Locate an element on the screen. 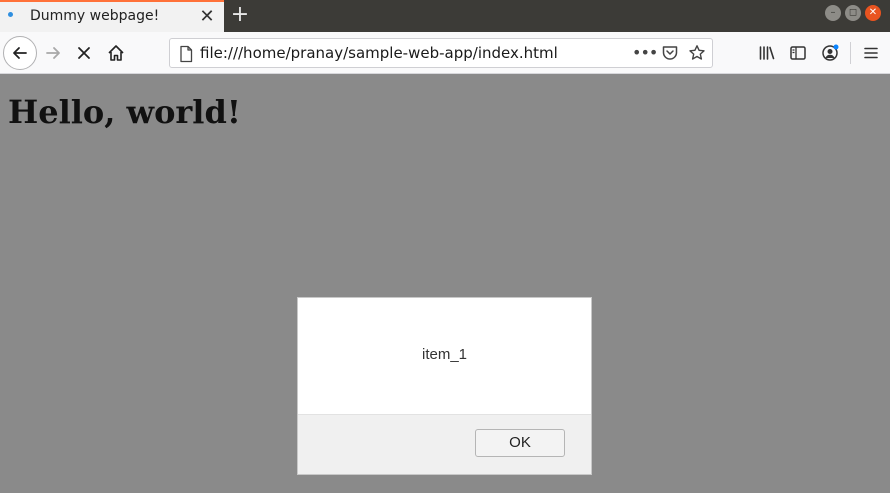 The width and height of the screenshot is (890, 493). home-button is located at coordinates (116, 53).